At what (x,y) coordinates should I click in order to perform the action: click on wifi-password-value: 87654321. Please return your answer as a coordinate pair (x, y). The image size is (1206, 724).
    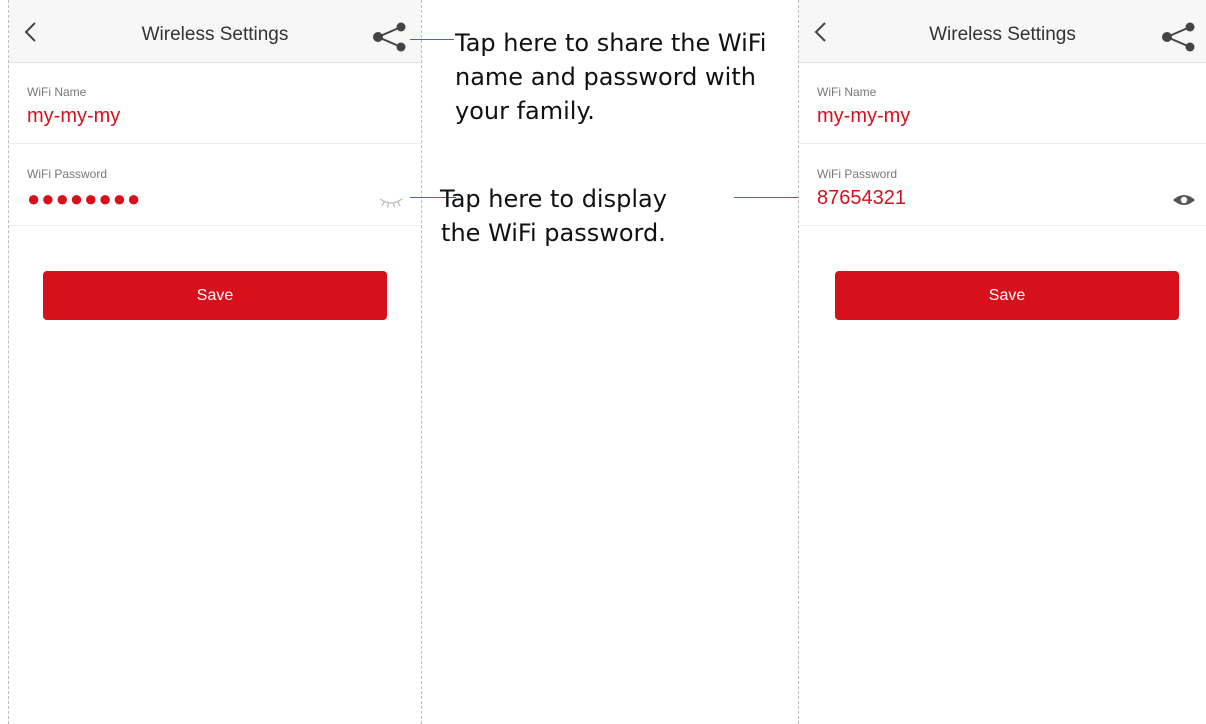
    Looking at the image, I should click on (861, 198).